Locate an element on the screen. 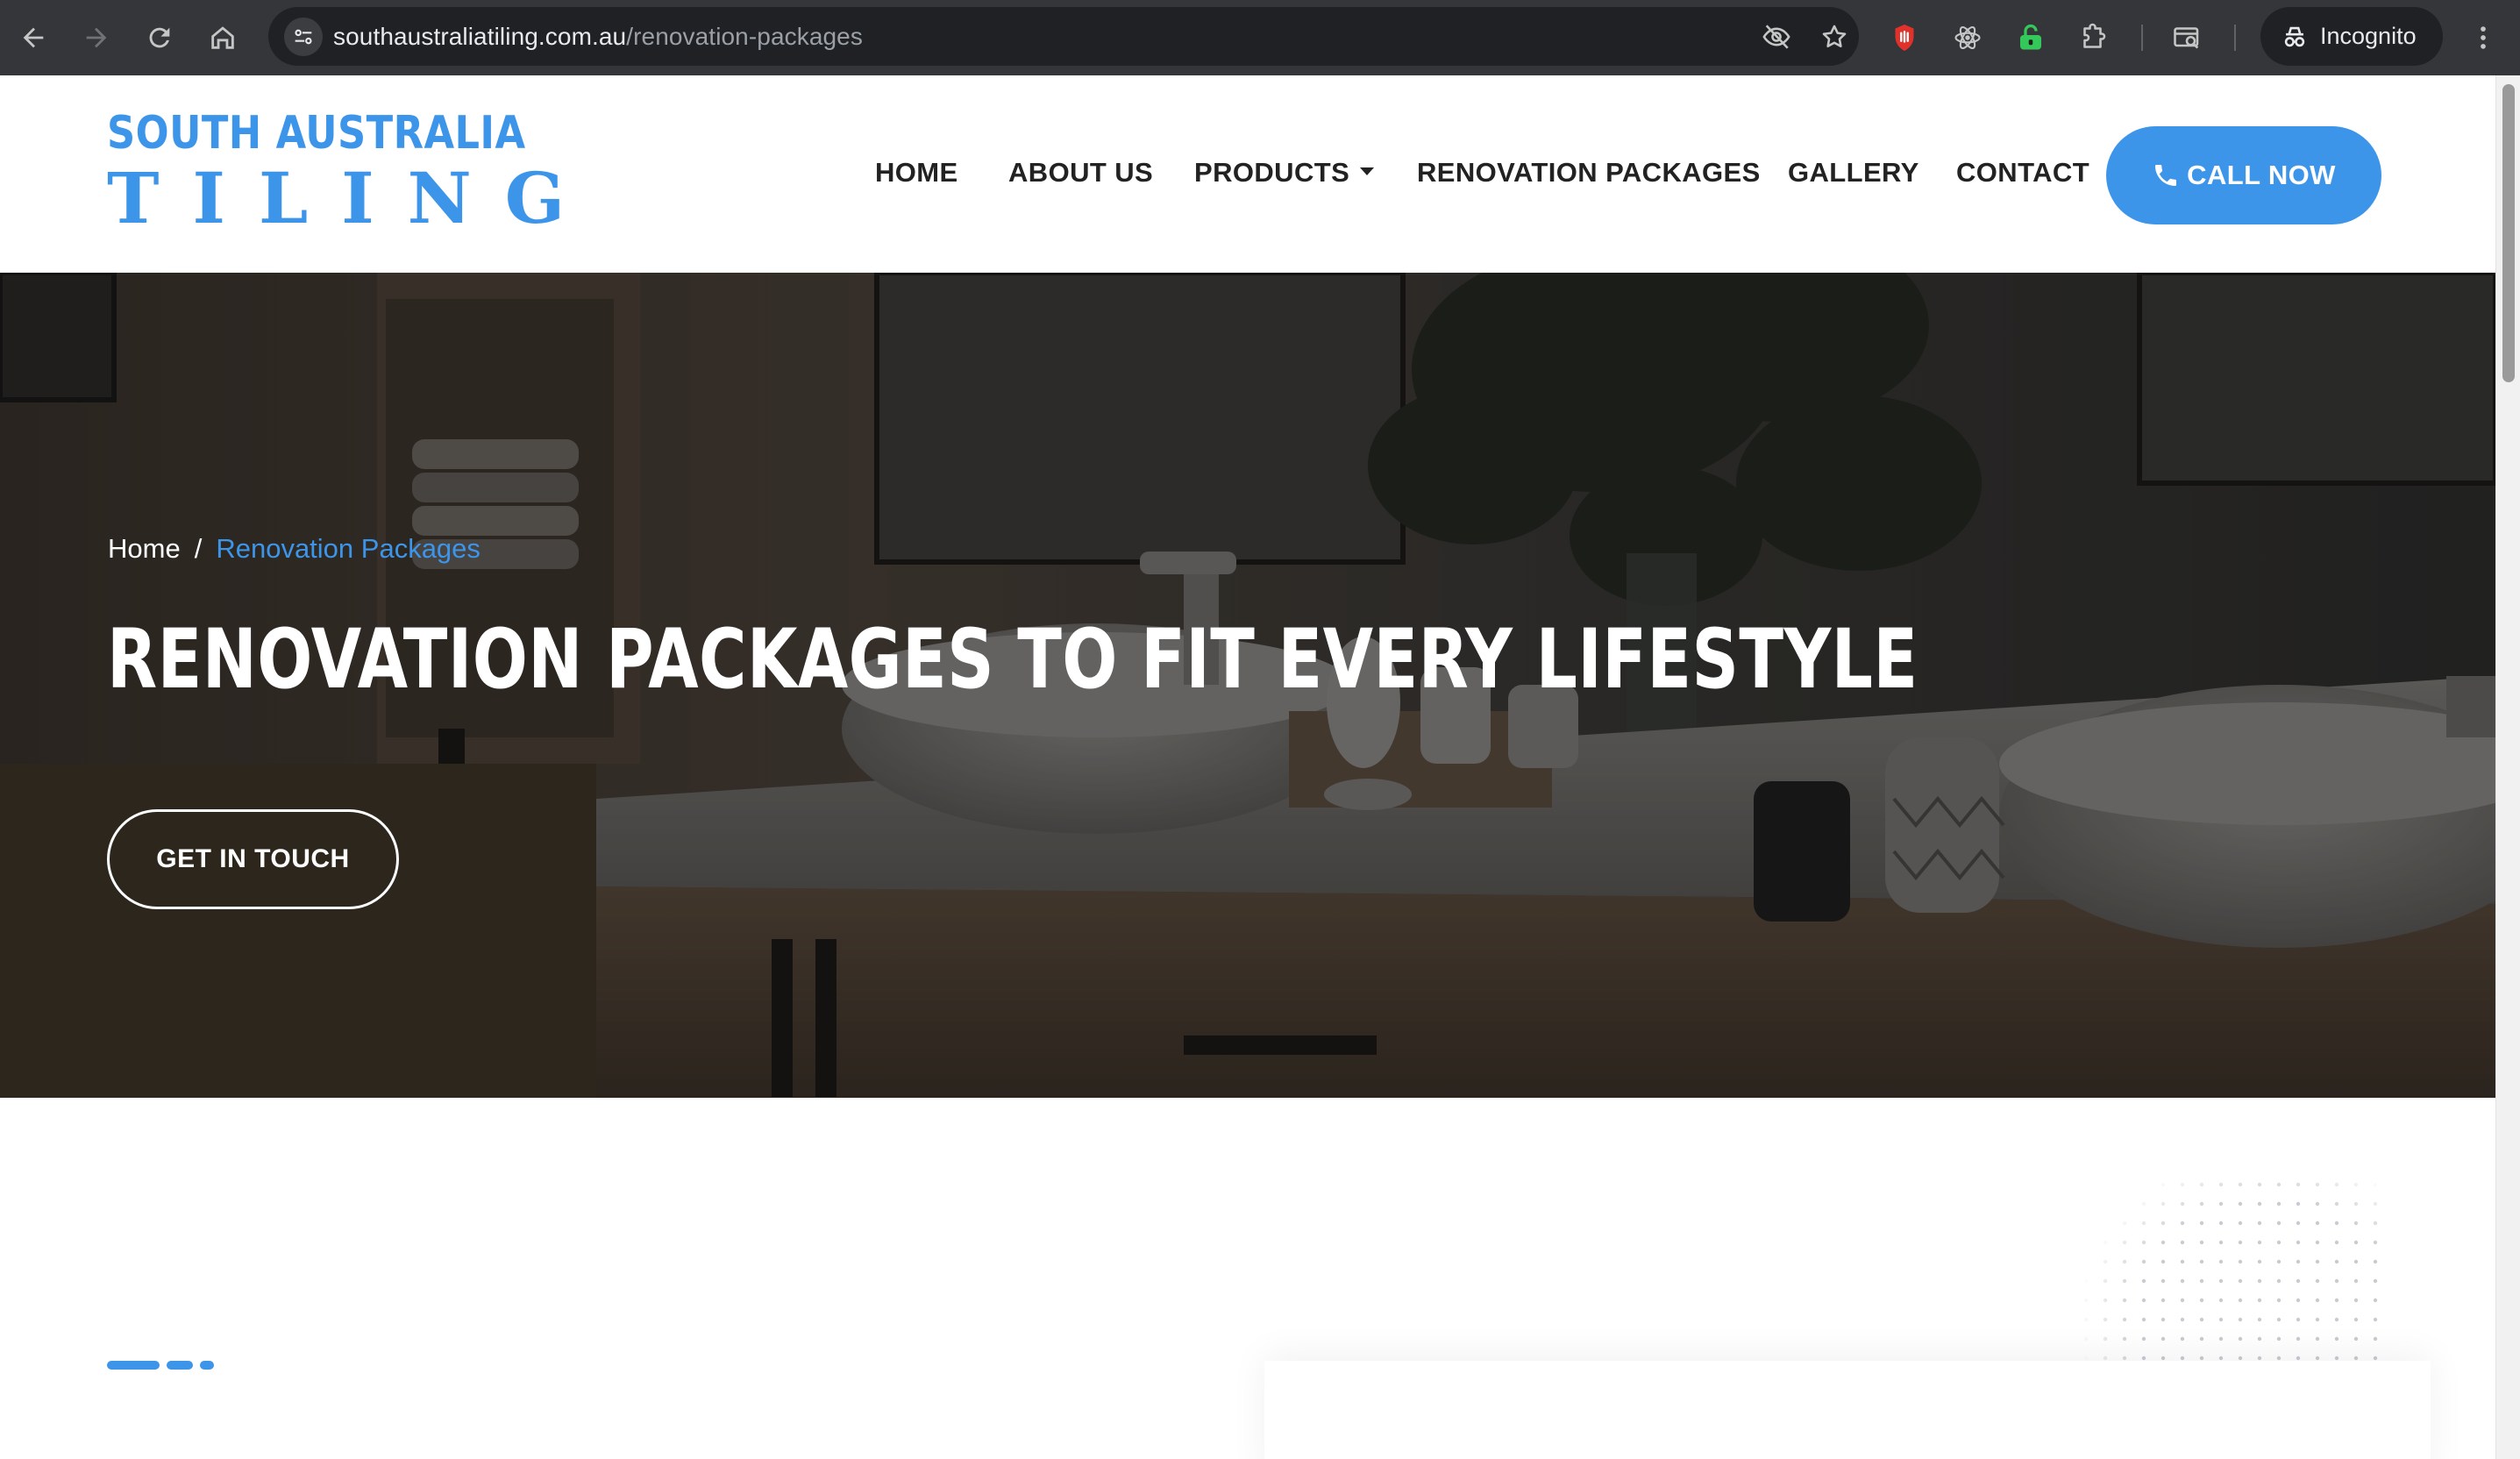 The image size is (2520, 1459). reload-button is located at coordinates (160, 38).